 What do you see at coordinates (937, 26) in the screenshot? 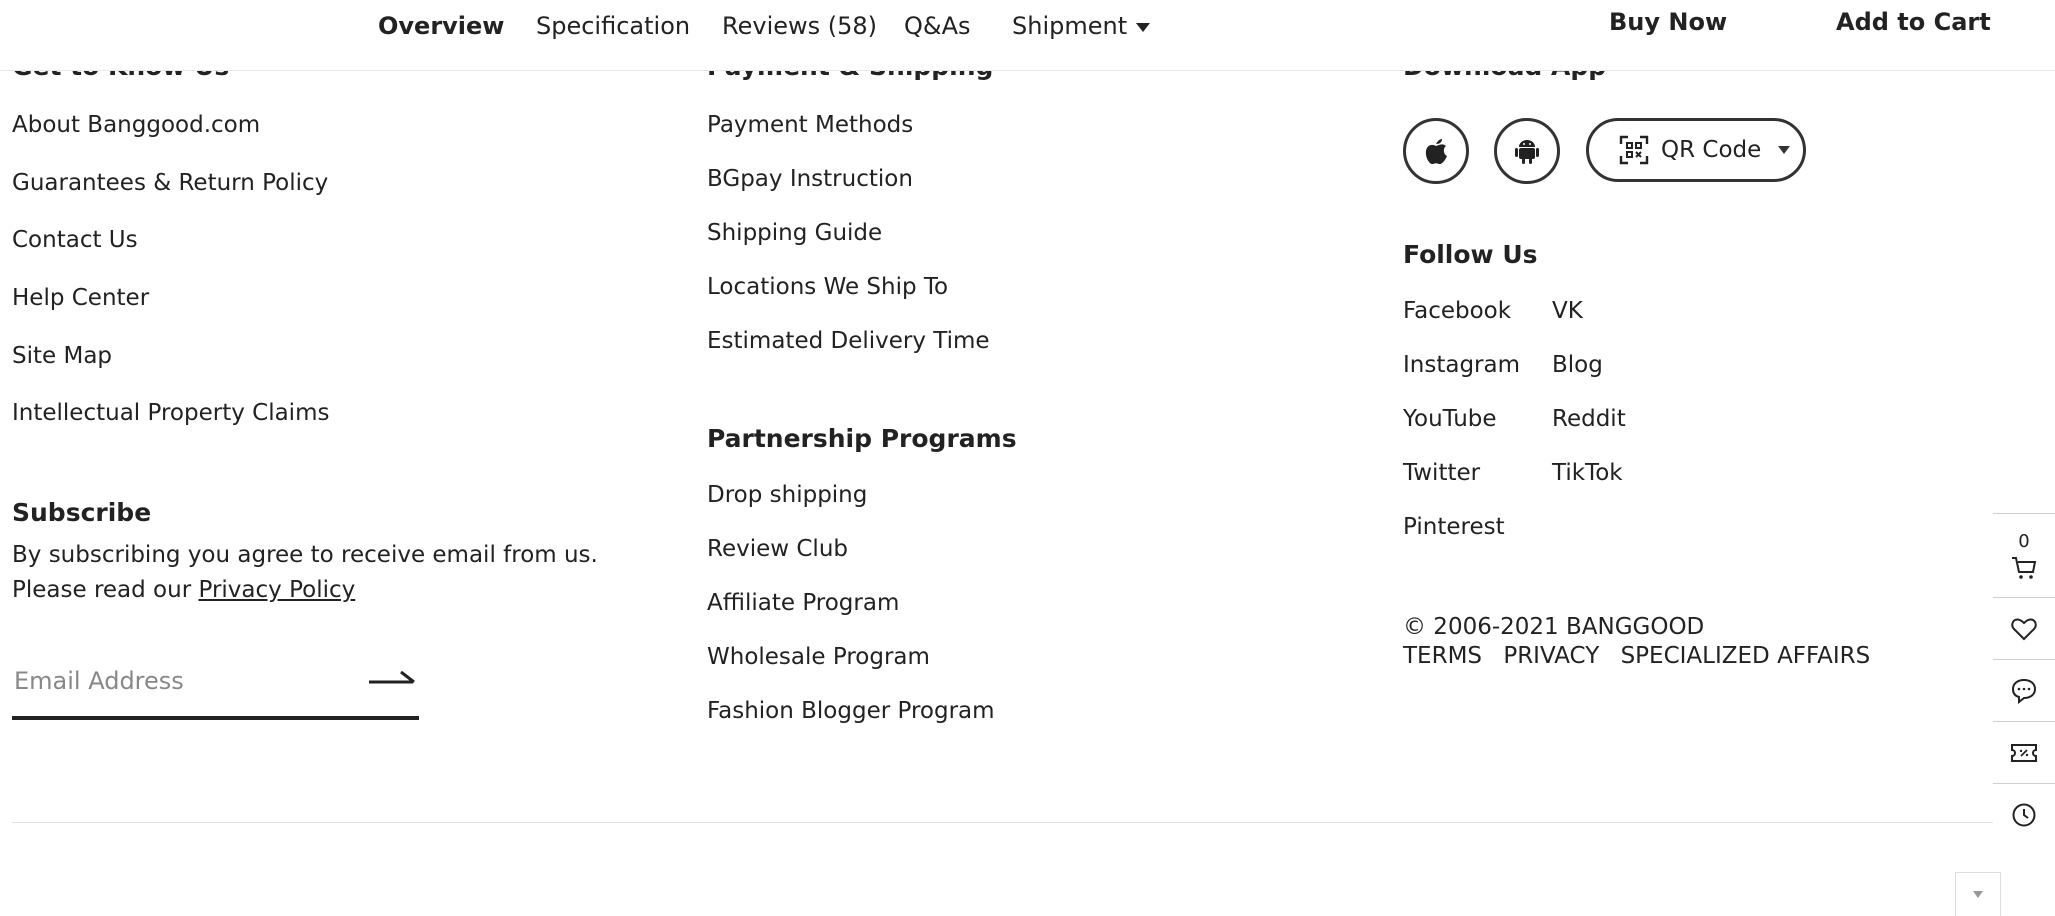
I see `tab-qas: Q&As` at bounding box center [937, 26].